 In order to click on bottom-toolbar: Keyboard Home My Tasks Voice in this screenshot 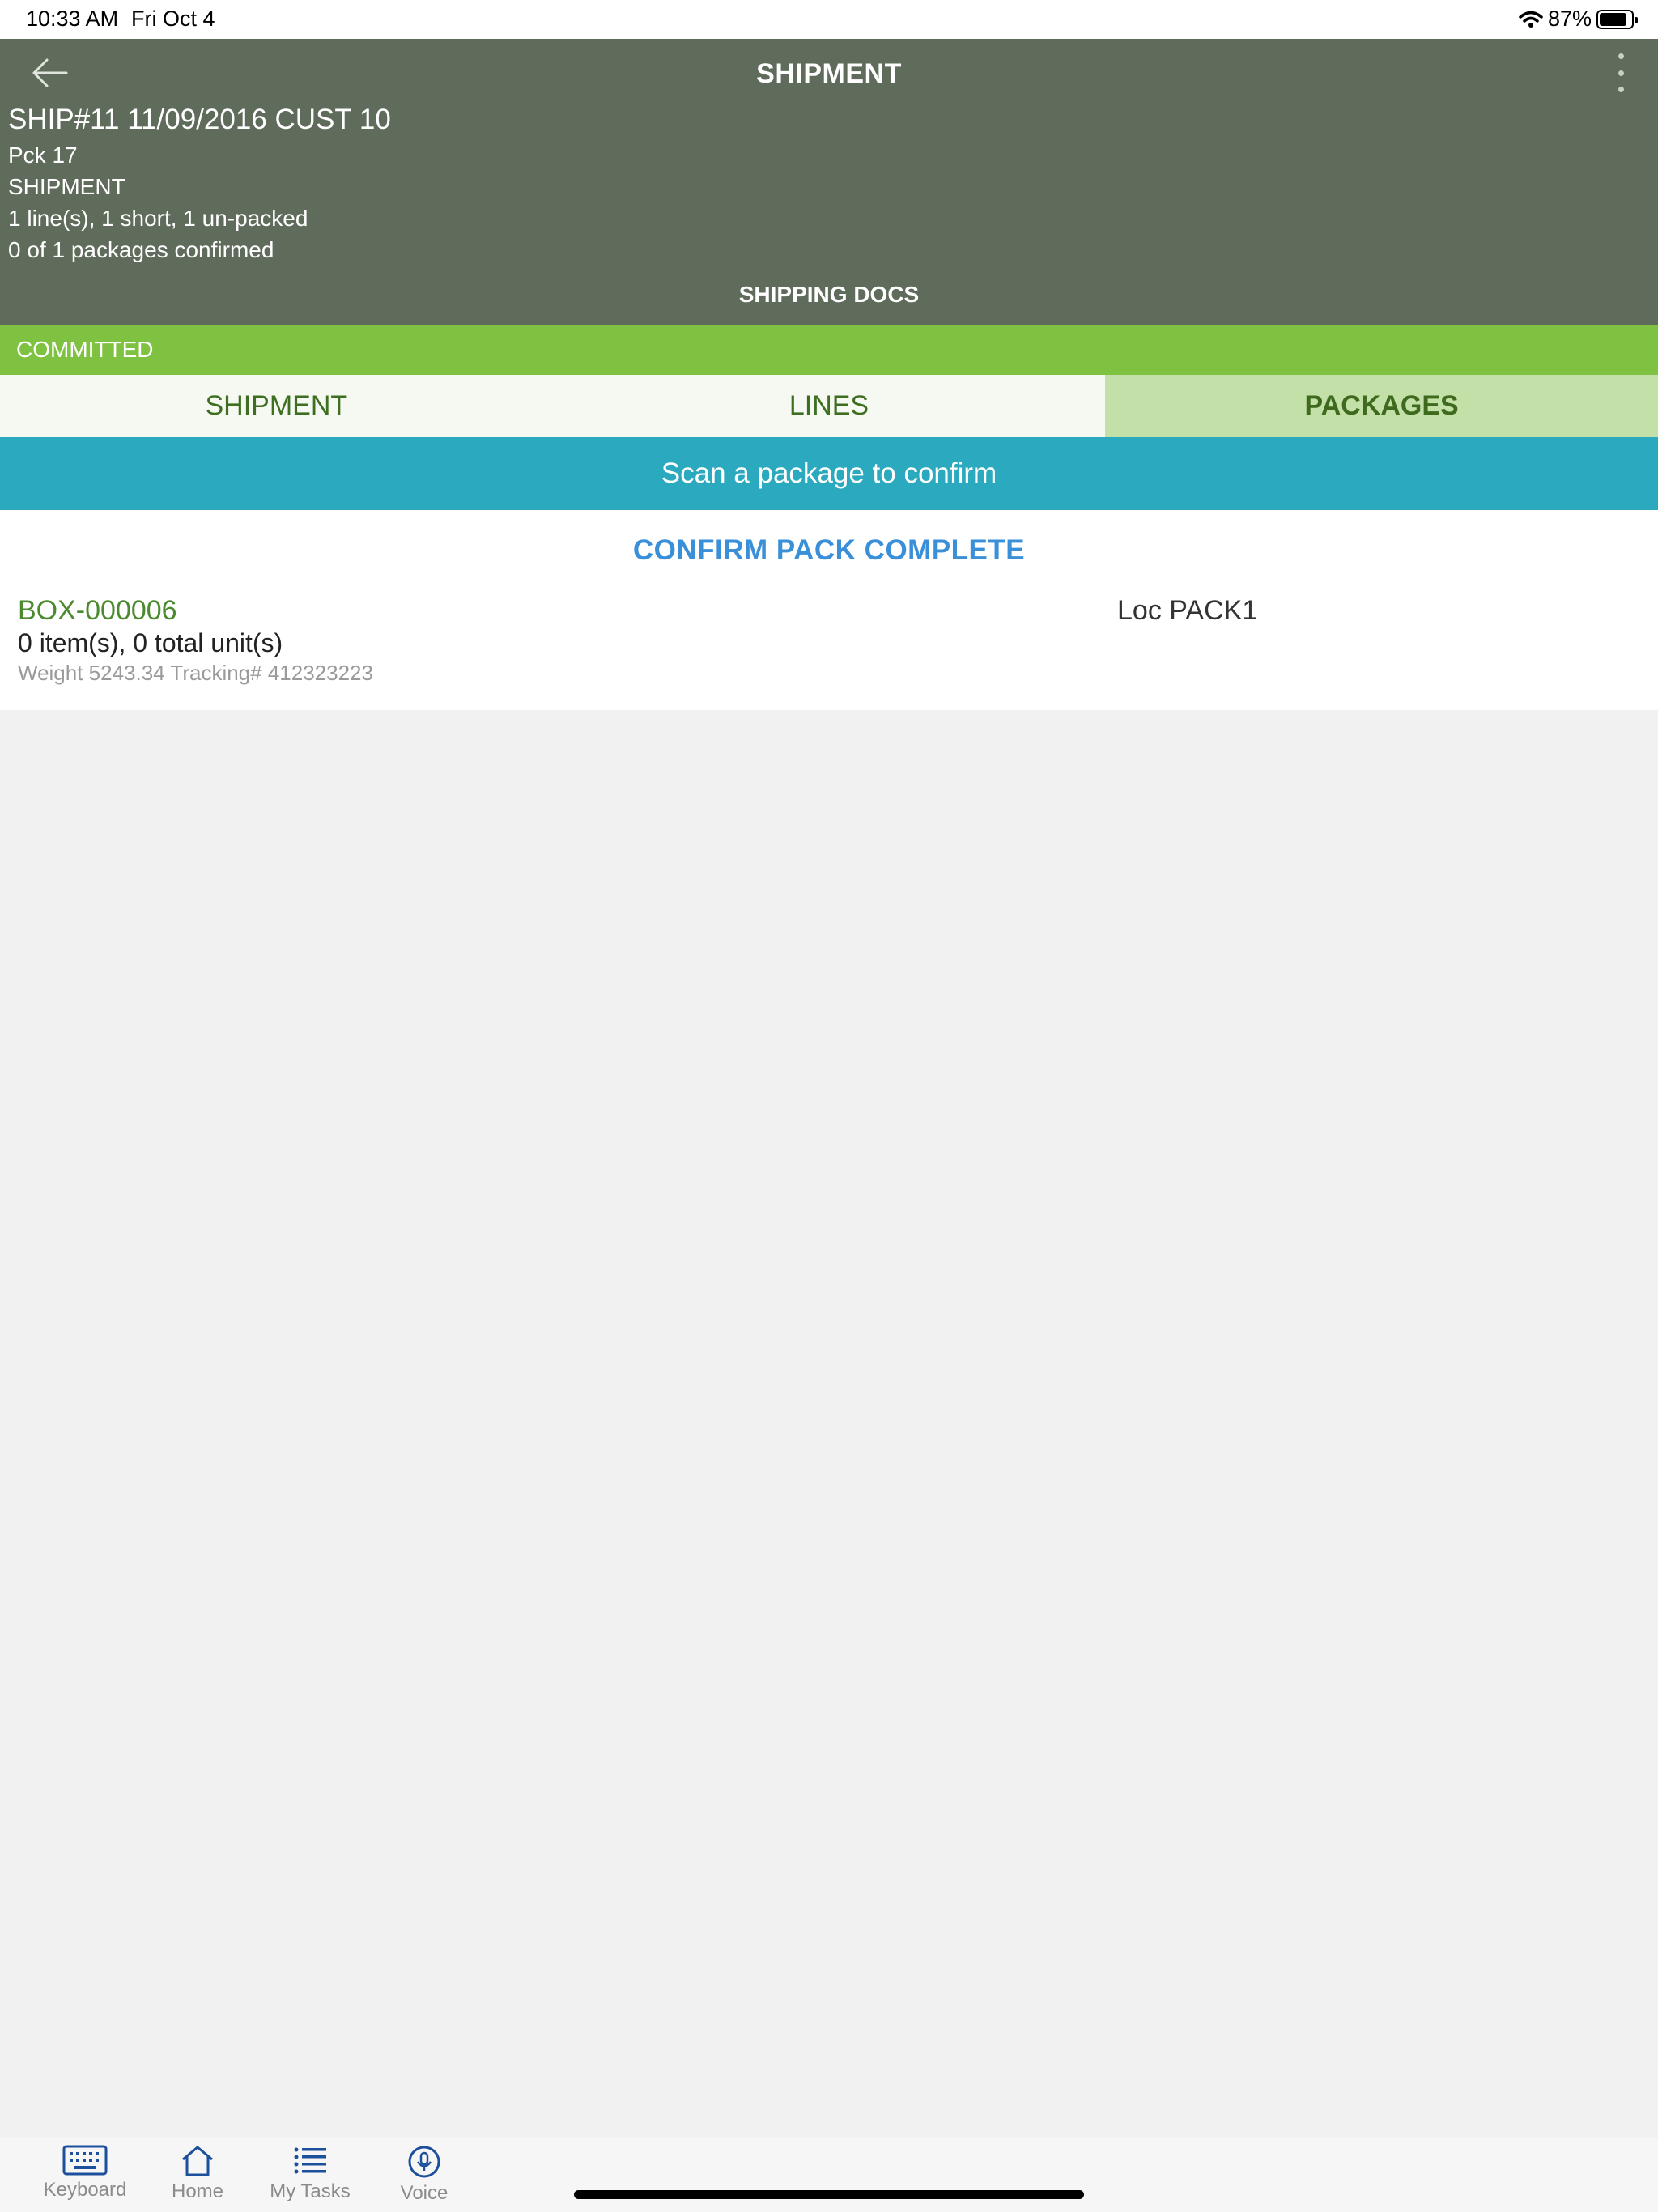, I will do `click(829, 2175)`.